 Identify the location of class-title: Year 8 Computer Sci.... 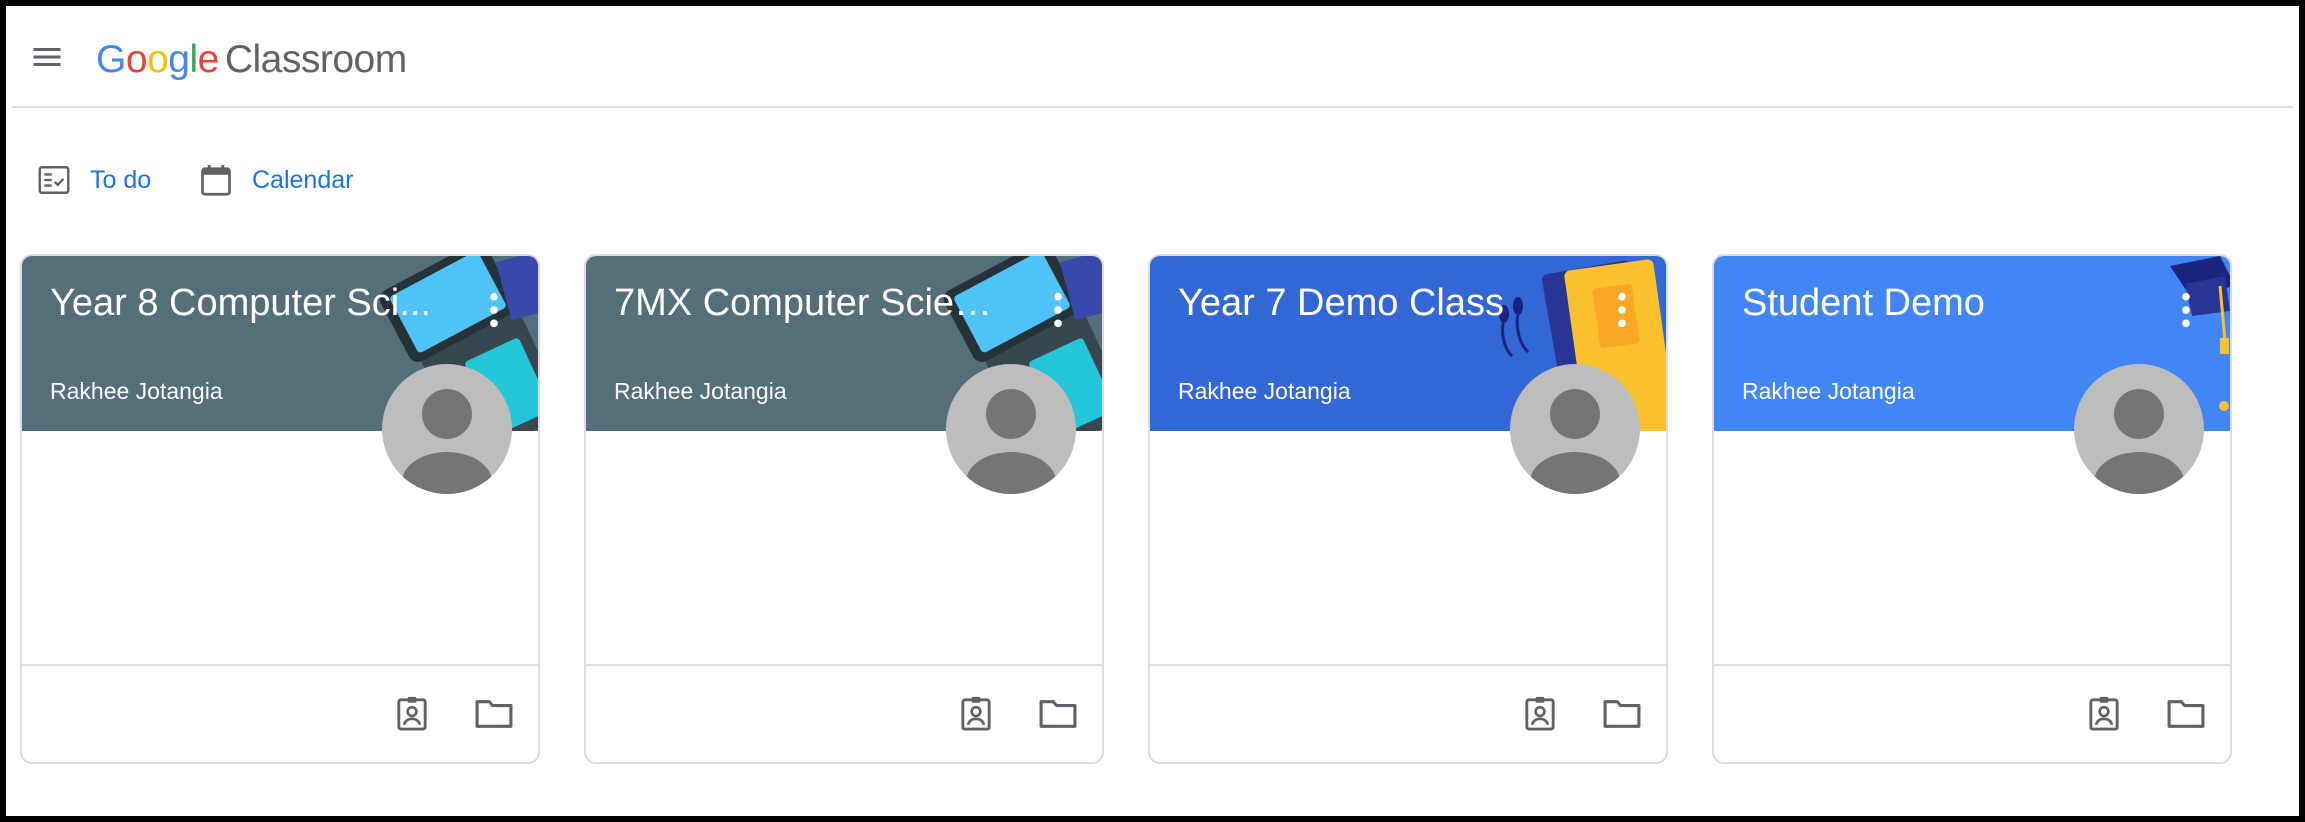
(245, 303).